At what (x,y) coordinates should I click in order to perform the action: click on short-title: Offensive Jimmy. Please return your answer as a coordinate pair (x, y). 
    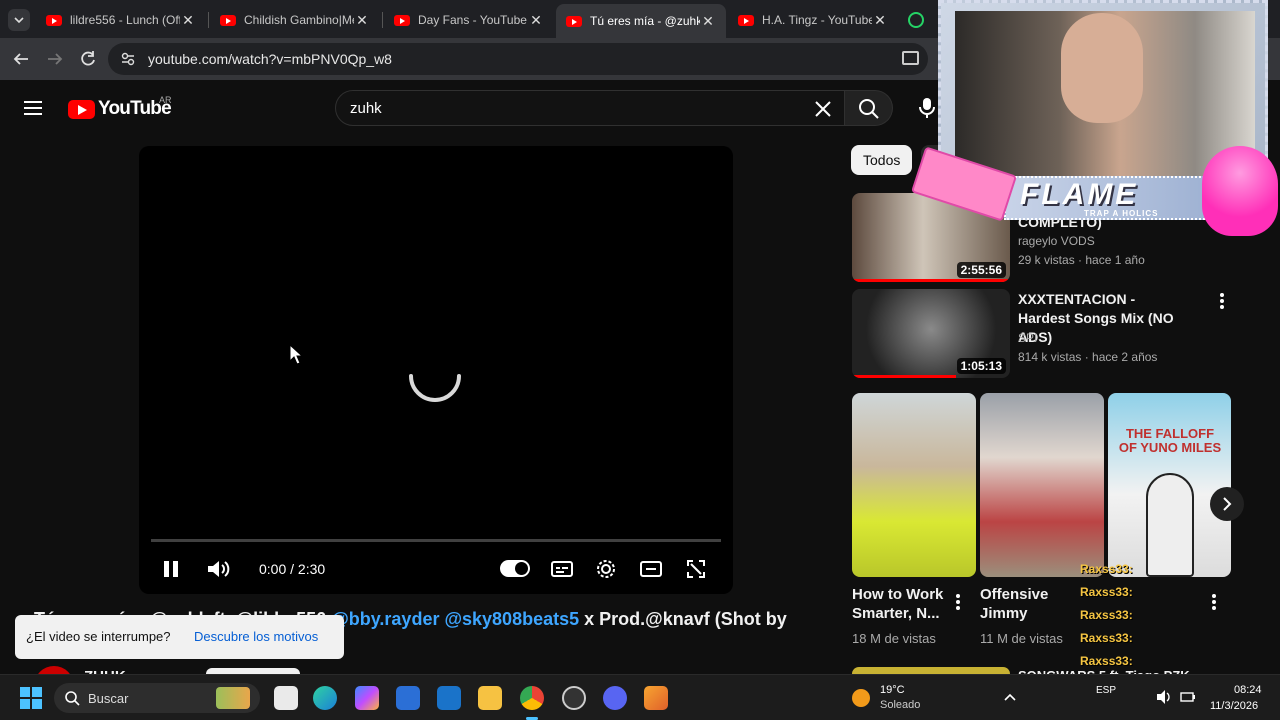
    Looking at the image, I should click on (1020, 604).